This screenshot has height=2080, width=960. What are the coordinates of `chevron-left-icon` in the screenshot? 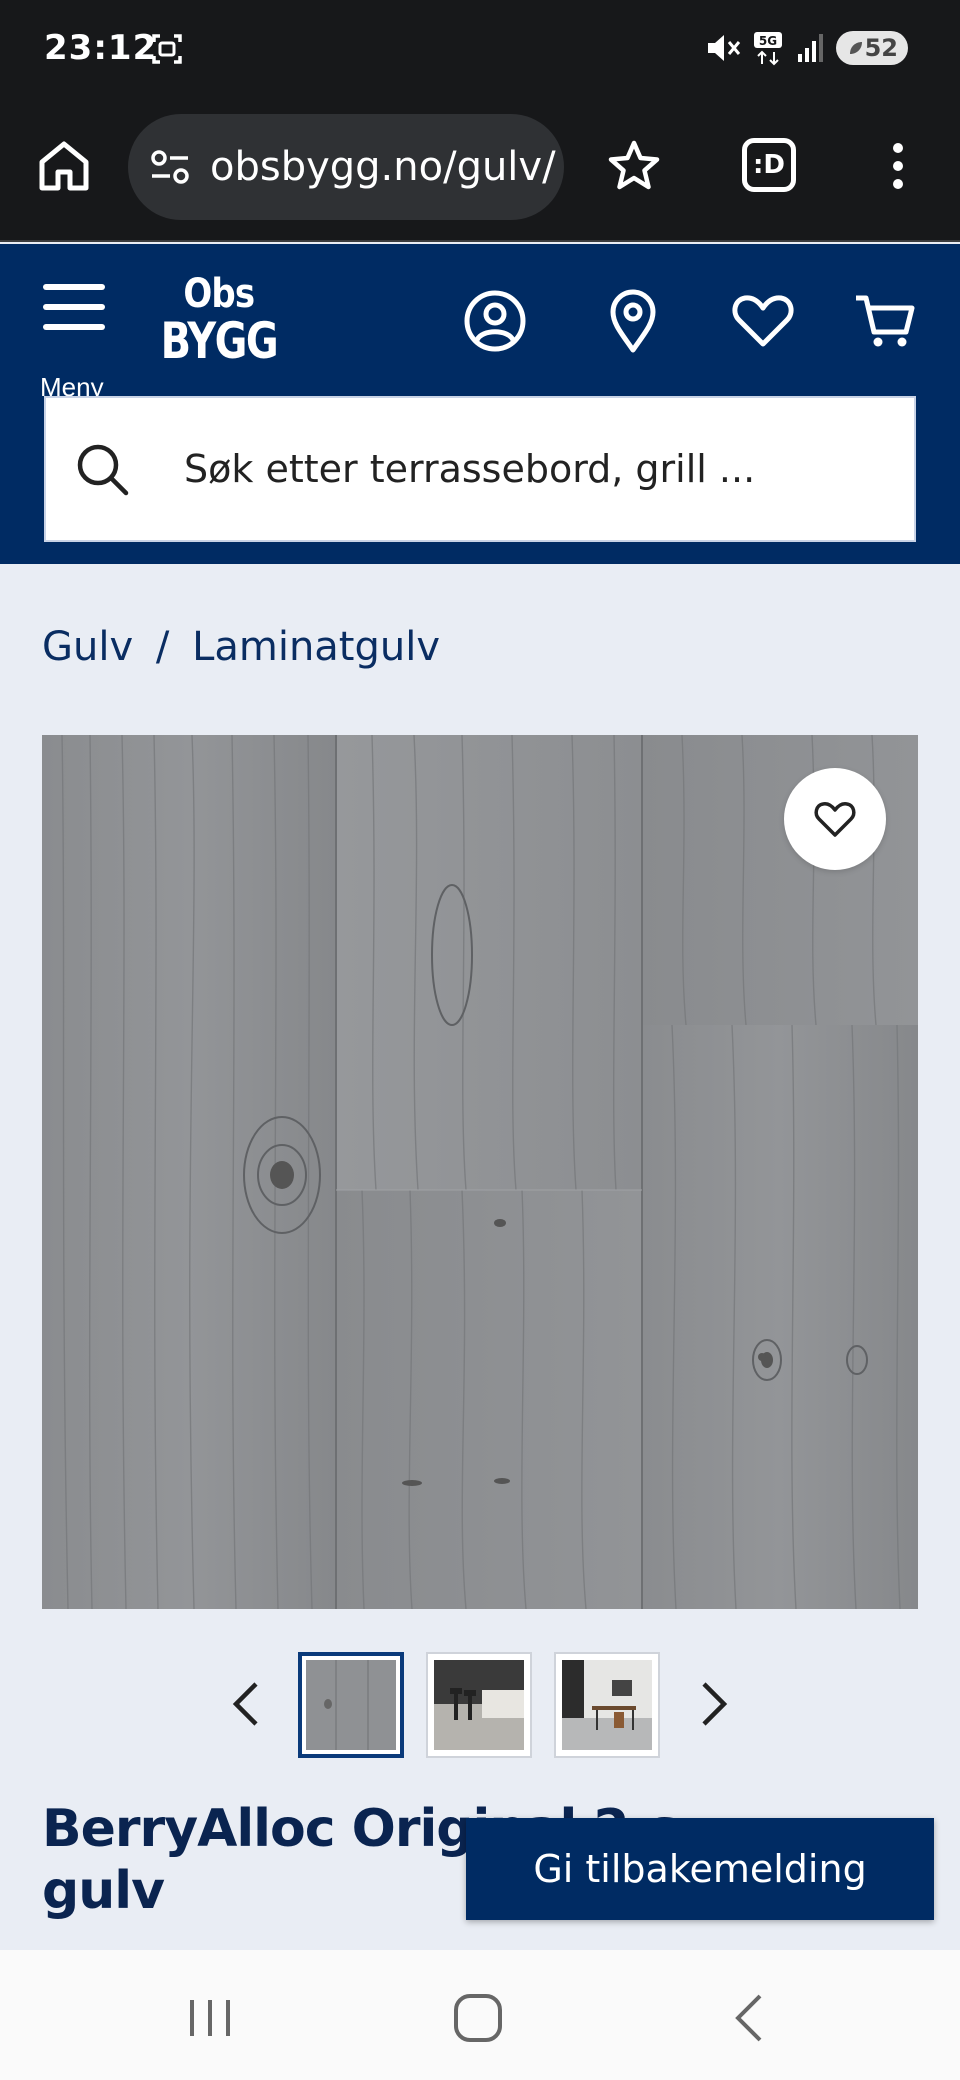 It's located at (246, 1704).